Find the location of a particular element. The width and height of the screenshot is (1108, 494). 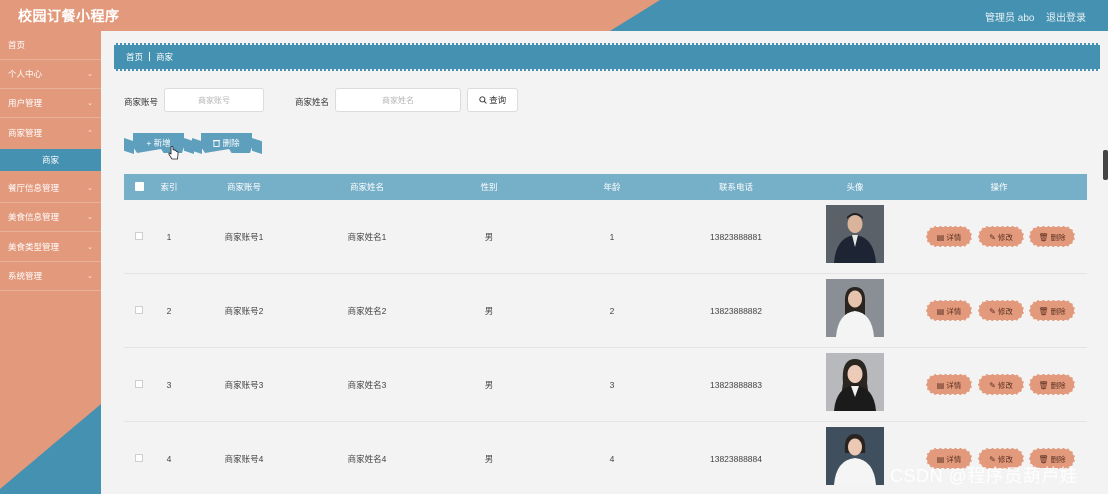

col-age: 年龄 is located at coordinates (612, 187).